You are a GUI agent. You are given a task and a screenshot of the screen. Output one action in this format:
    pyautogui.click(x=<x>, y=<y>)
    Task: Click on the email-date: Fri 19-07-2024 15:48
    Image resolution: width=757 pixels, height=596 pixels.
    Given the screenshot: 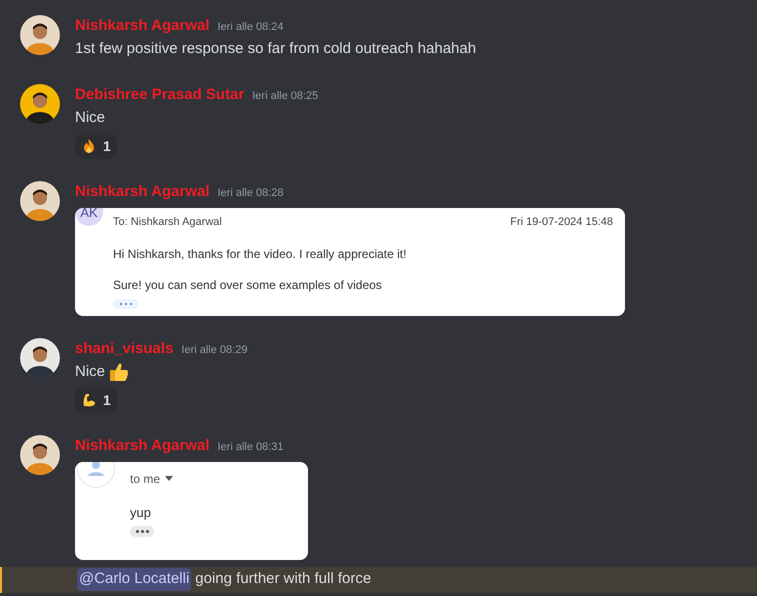 What is the action you would take?
    pyautogui.click(x=561, y=222)
    